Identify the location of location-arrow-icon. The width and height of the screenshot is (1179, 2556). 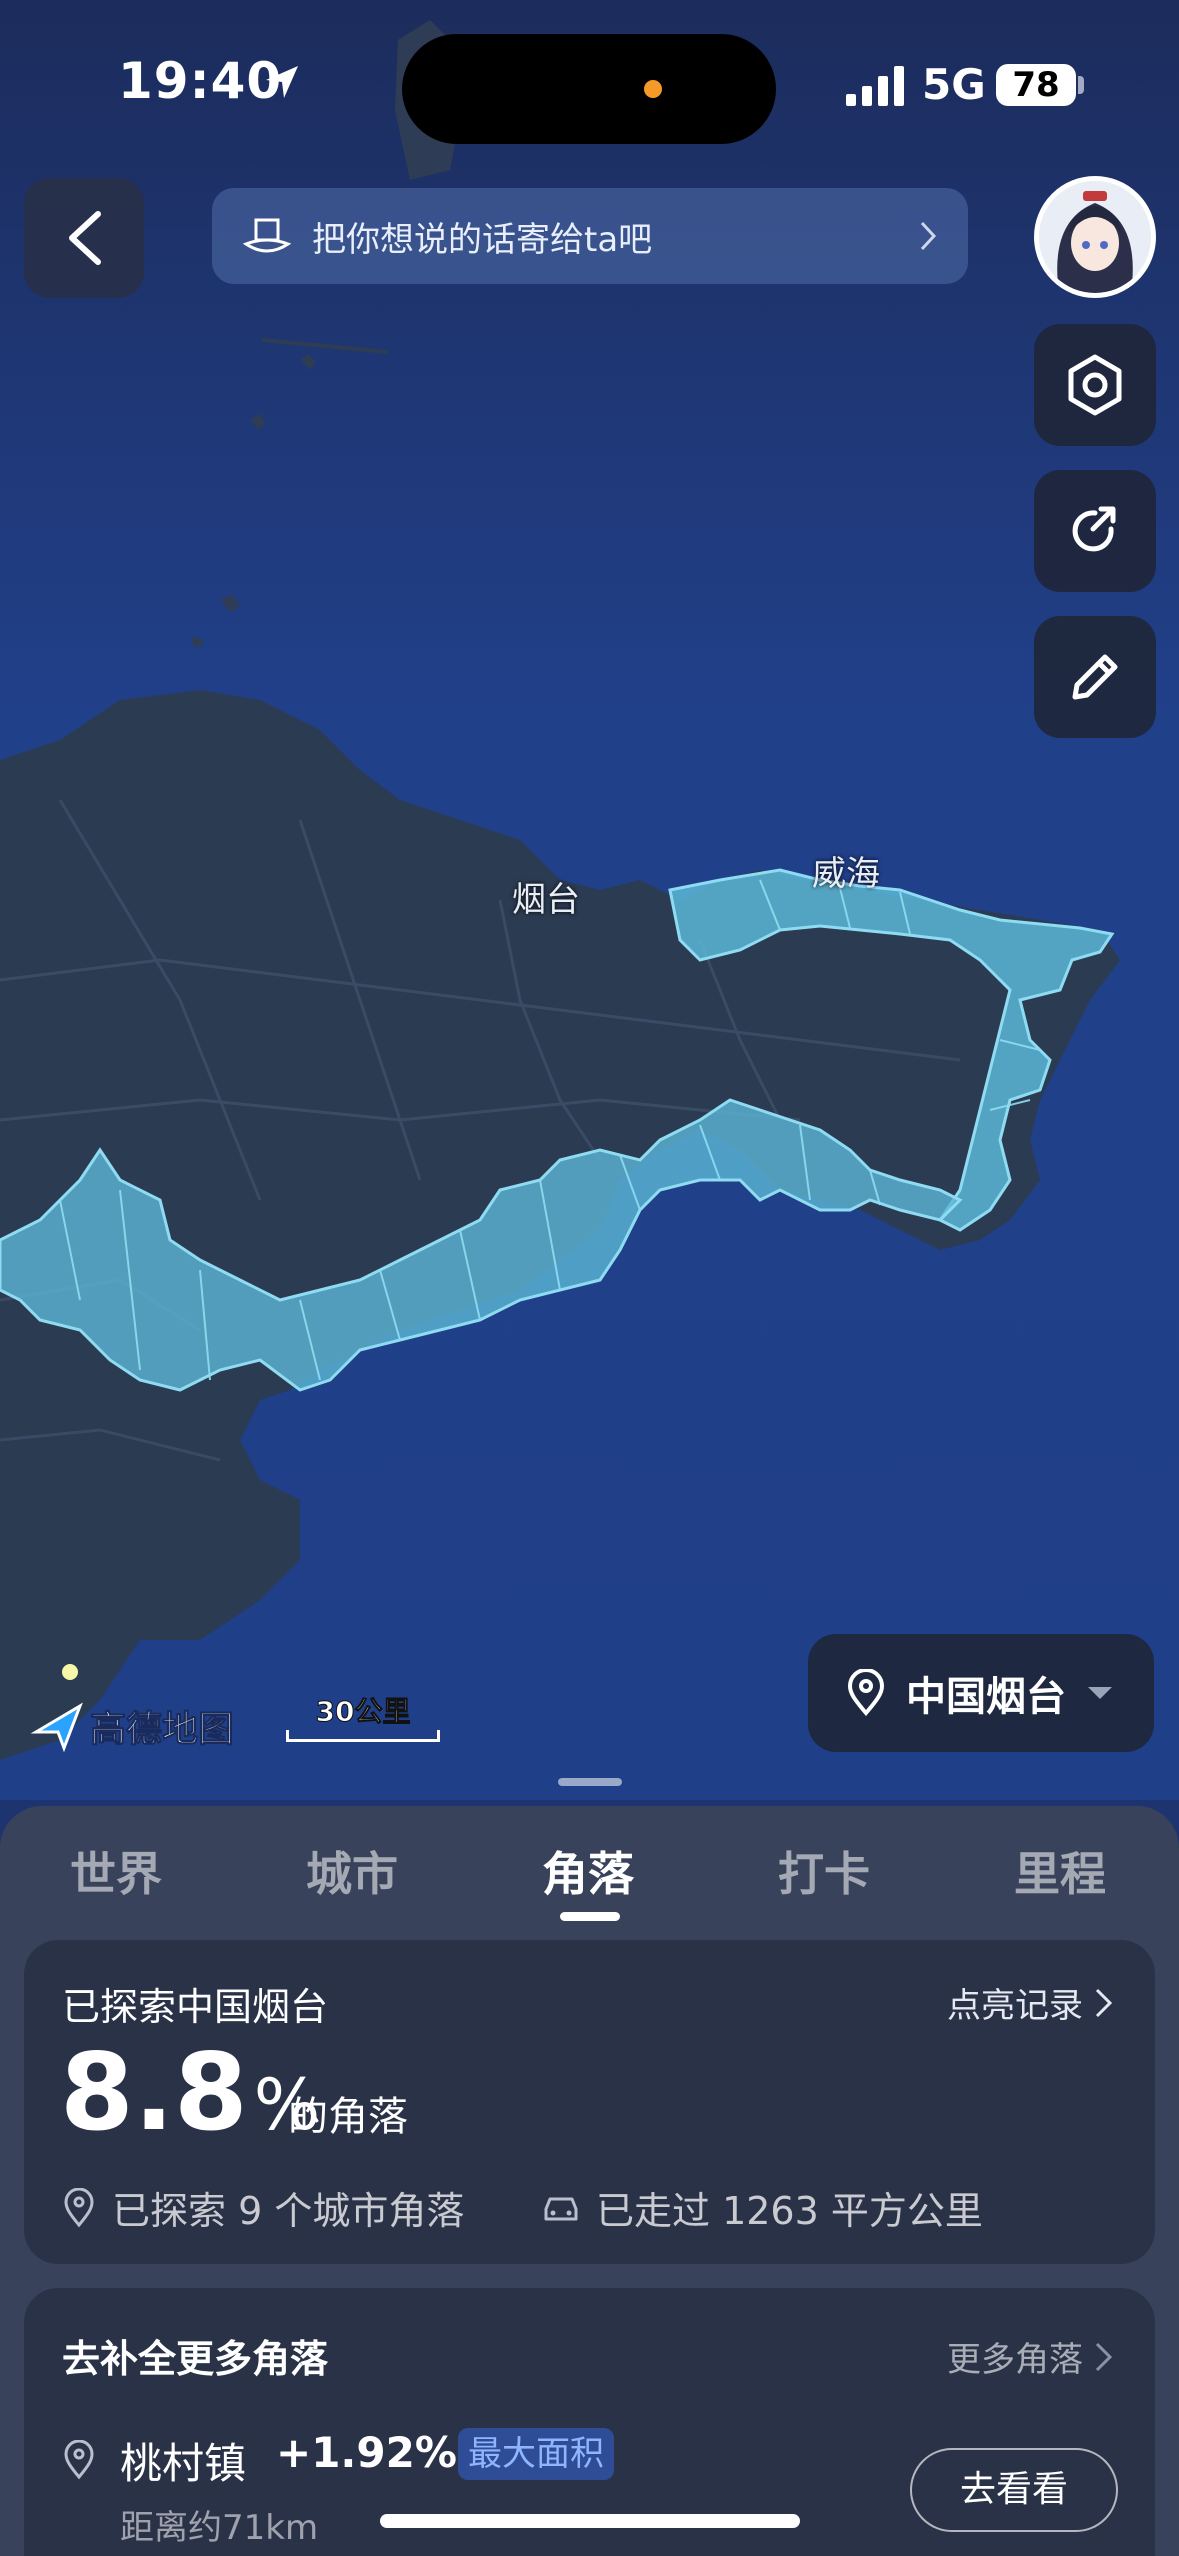
(282, 82).